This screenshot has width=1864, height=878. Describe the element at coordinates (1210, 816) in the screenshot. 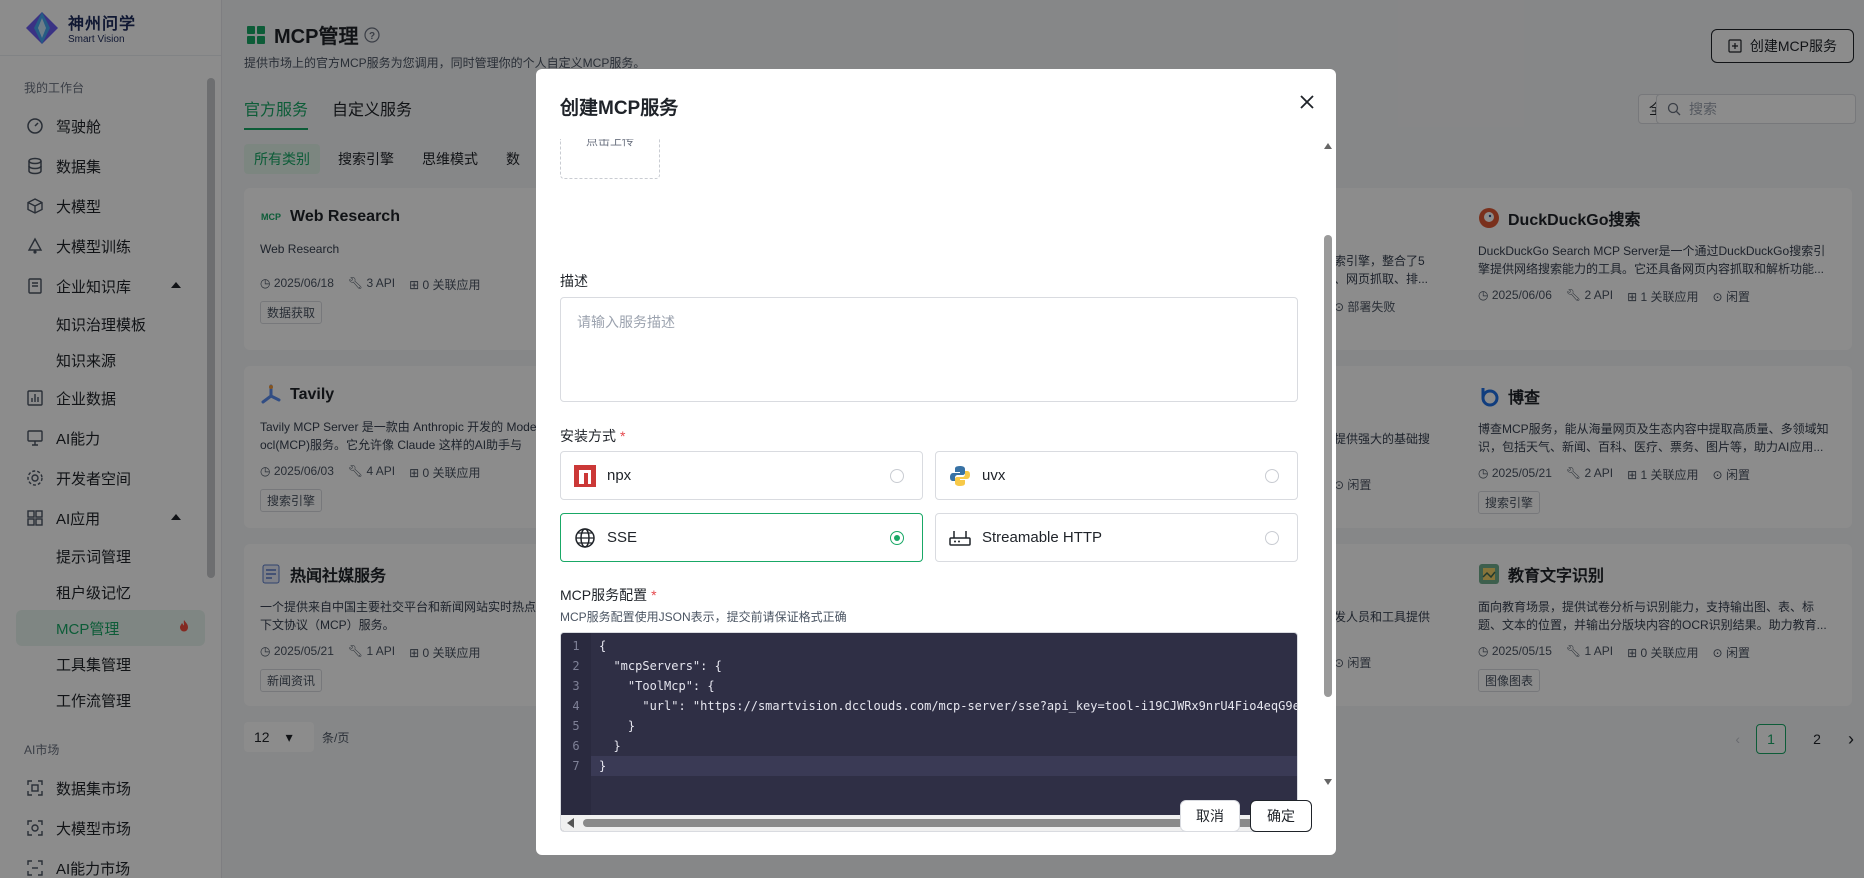

I see `cancel-button: 取消` at that location.